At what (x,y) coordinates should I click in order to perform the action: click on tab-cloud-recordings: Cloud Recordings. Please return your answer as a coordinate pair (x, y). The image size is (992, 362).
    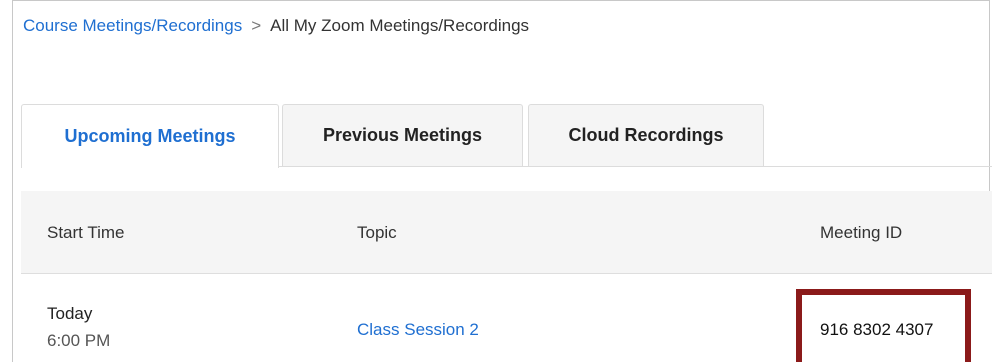
    Looking at the image, I should click on (646, 135).